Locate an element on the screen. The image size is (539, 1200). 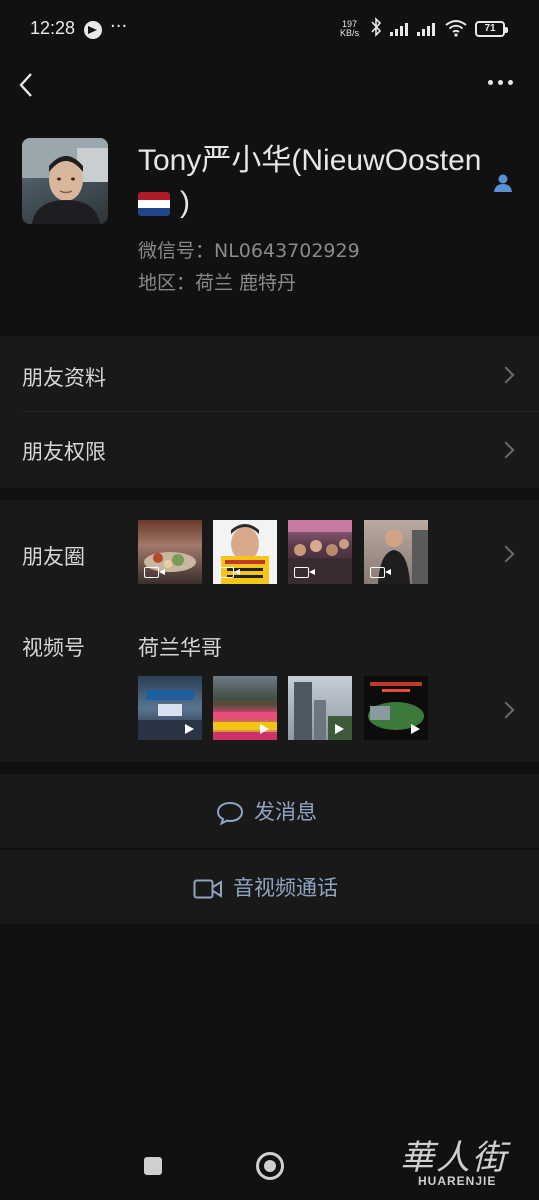
battery-icon: 71 is located at coordinates (491, 29).